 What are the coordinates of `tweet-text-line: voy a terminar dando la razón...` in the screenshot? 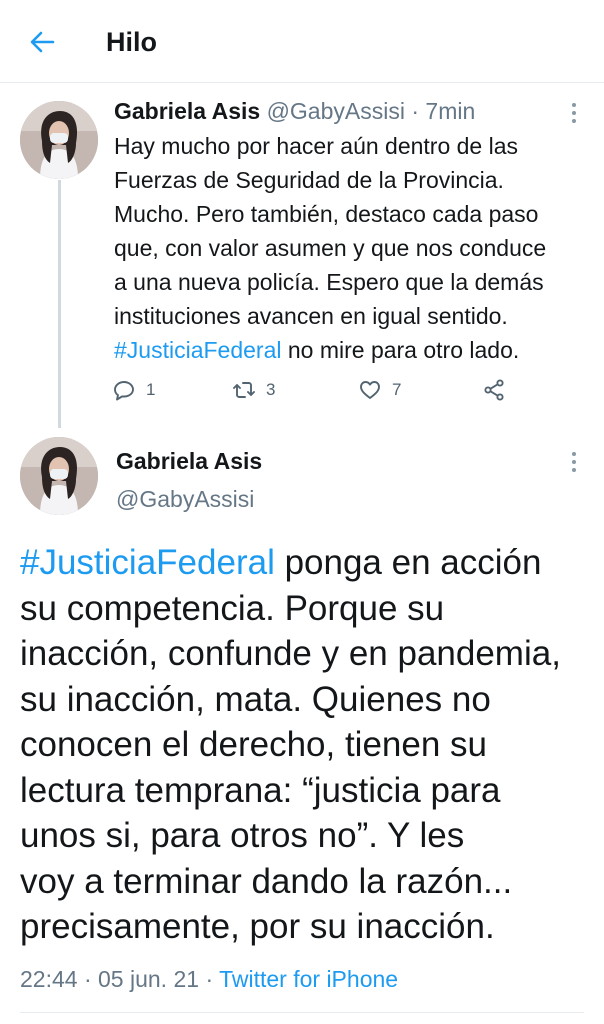 It's located at (266, 881).